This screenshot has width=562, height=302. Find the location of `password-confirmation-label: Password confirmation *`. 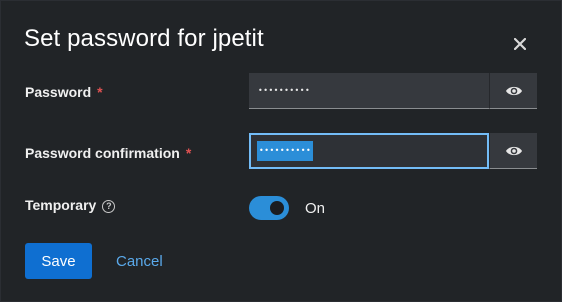

password-confirmation-label: Password confirmation * is located at coordinates (108, 153).